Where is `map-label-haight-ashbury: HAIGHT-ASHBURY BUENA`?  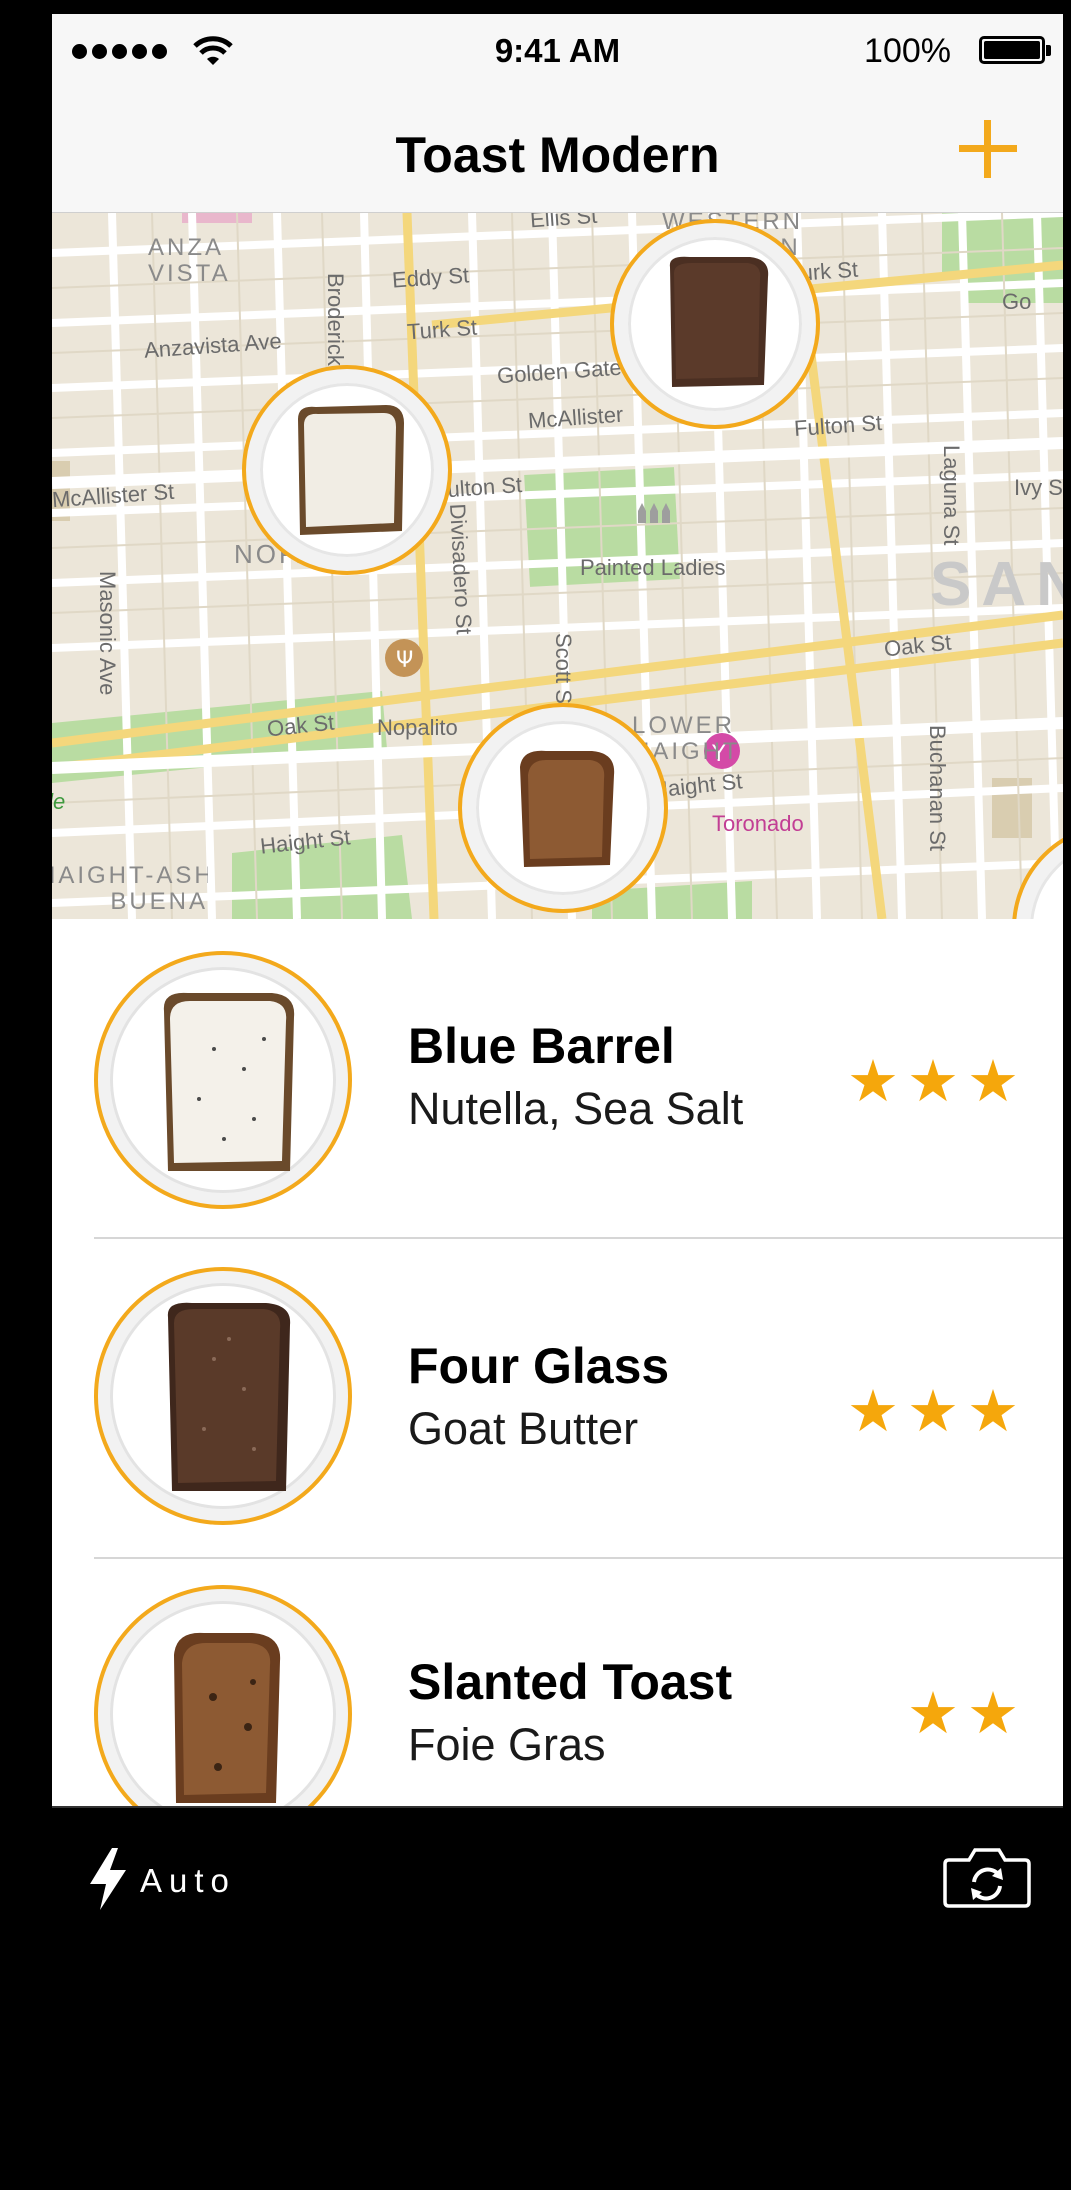
map-label-haight-ashbury: HAIGHT-ASHBURY BUENA is located at coordinates (130, 889).